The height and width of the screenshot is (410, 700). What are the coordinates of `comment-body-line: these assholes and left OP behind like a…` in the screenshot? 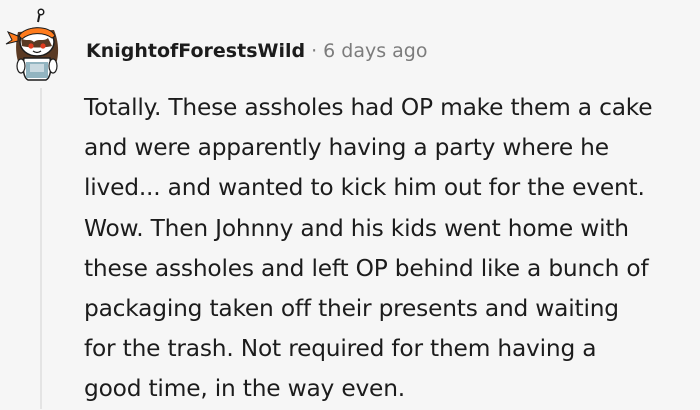 It's located at (366, 268).